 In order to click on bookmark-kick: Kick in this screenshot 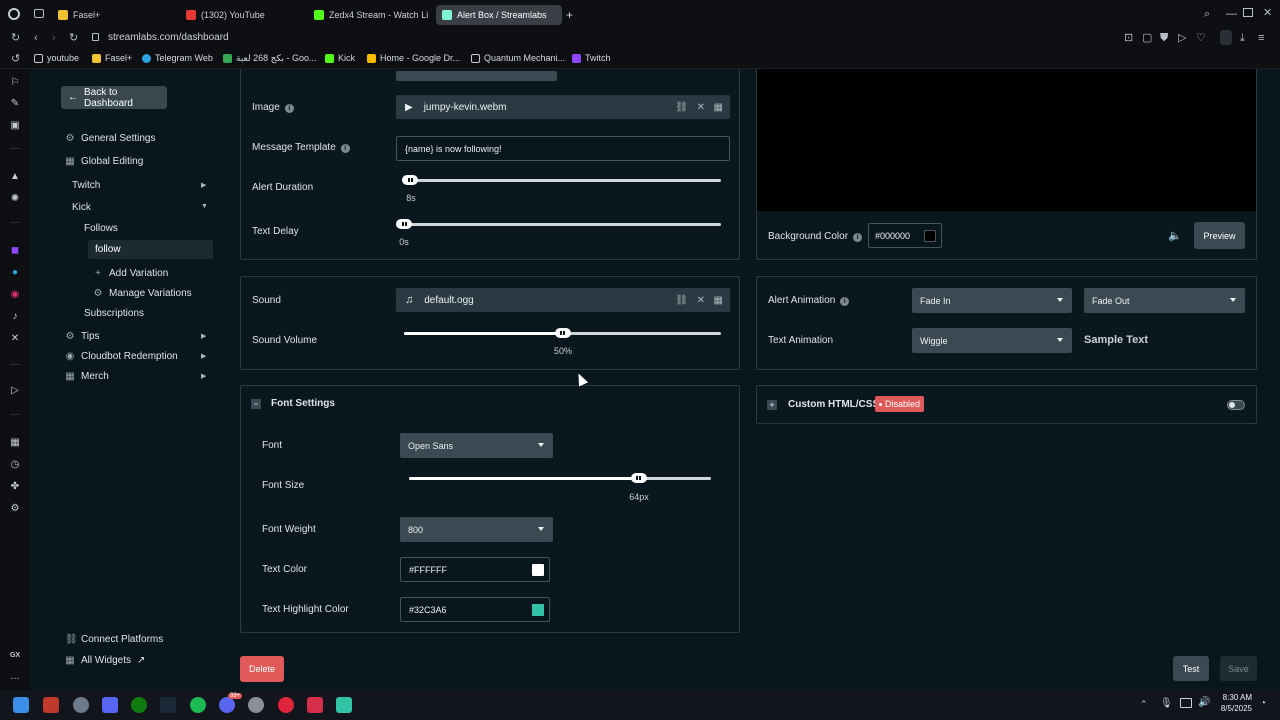, I will do `click(340, 58)`.